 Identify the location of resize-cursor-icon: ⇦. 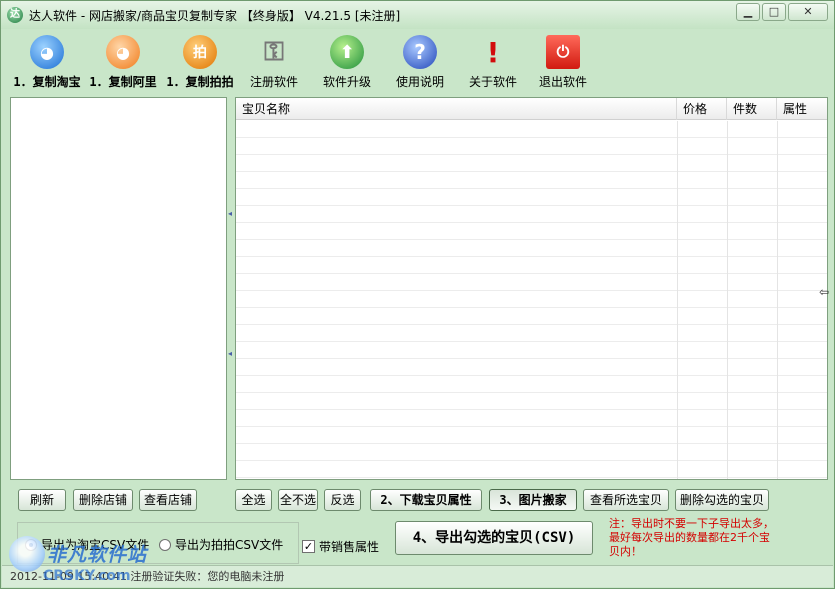
(824, 292).